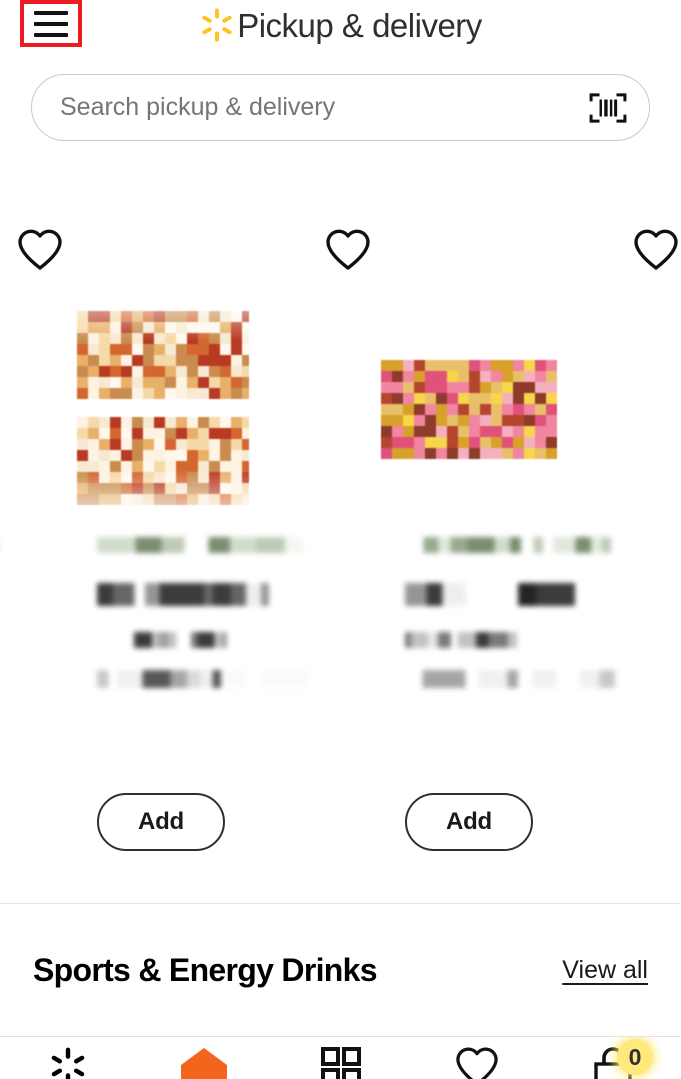 The image size is (681, 1079). Describe the element at coordinates (613, 1058) in the screenshot. I see `nav-cart: 0` at that location.